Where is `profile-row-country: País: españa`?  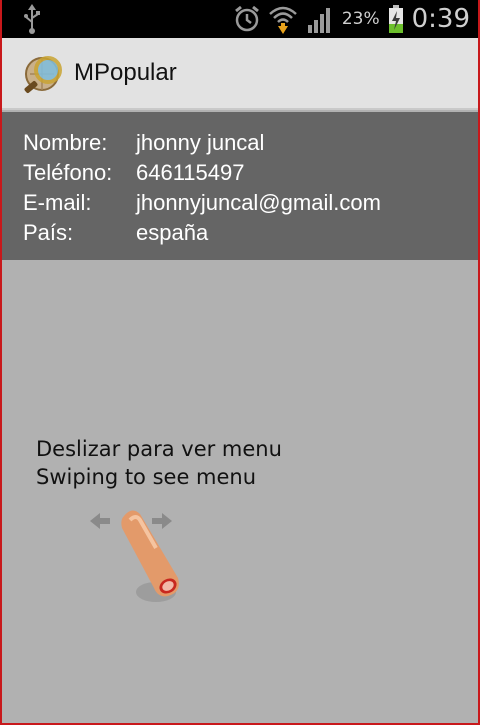
profile-row-country: País: españa is located at coordinates (115, 233).